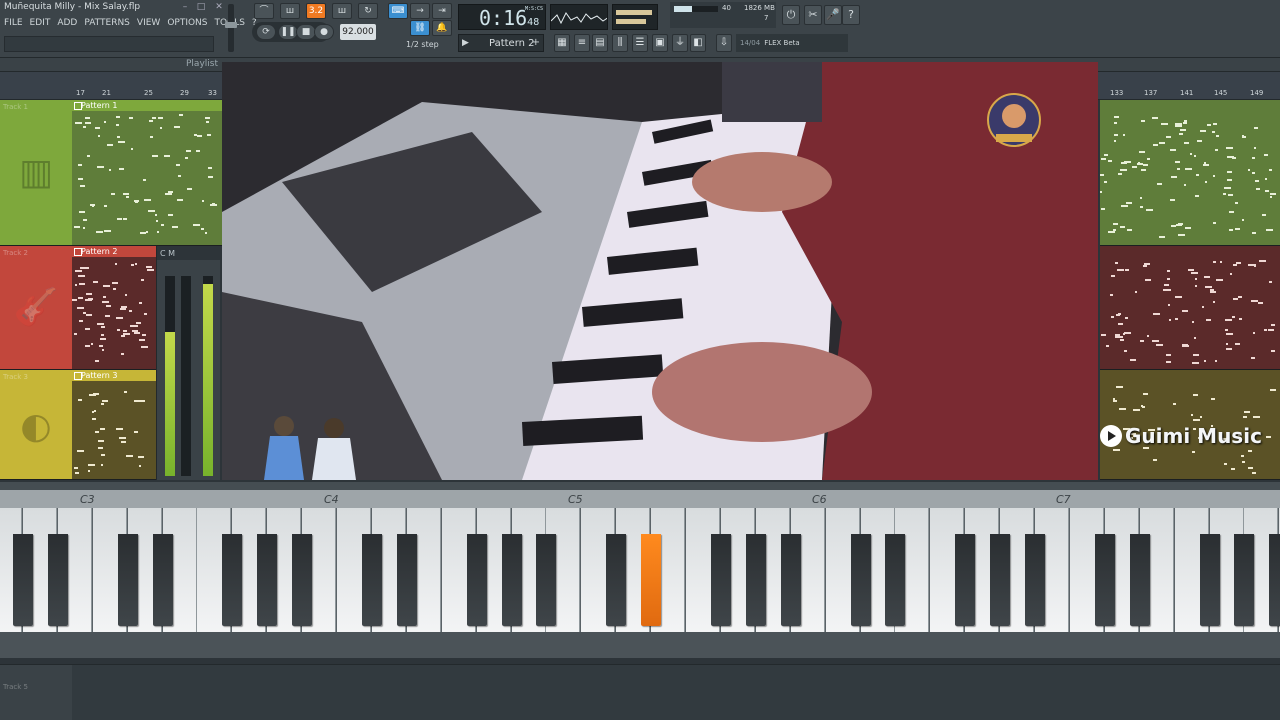 Image resolution: width=1280 pixels, height=720 pixels. I want to click on add-pattern-icon: +, so click(536, 42).